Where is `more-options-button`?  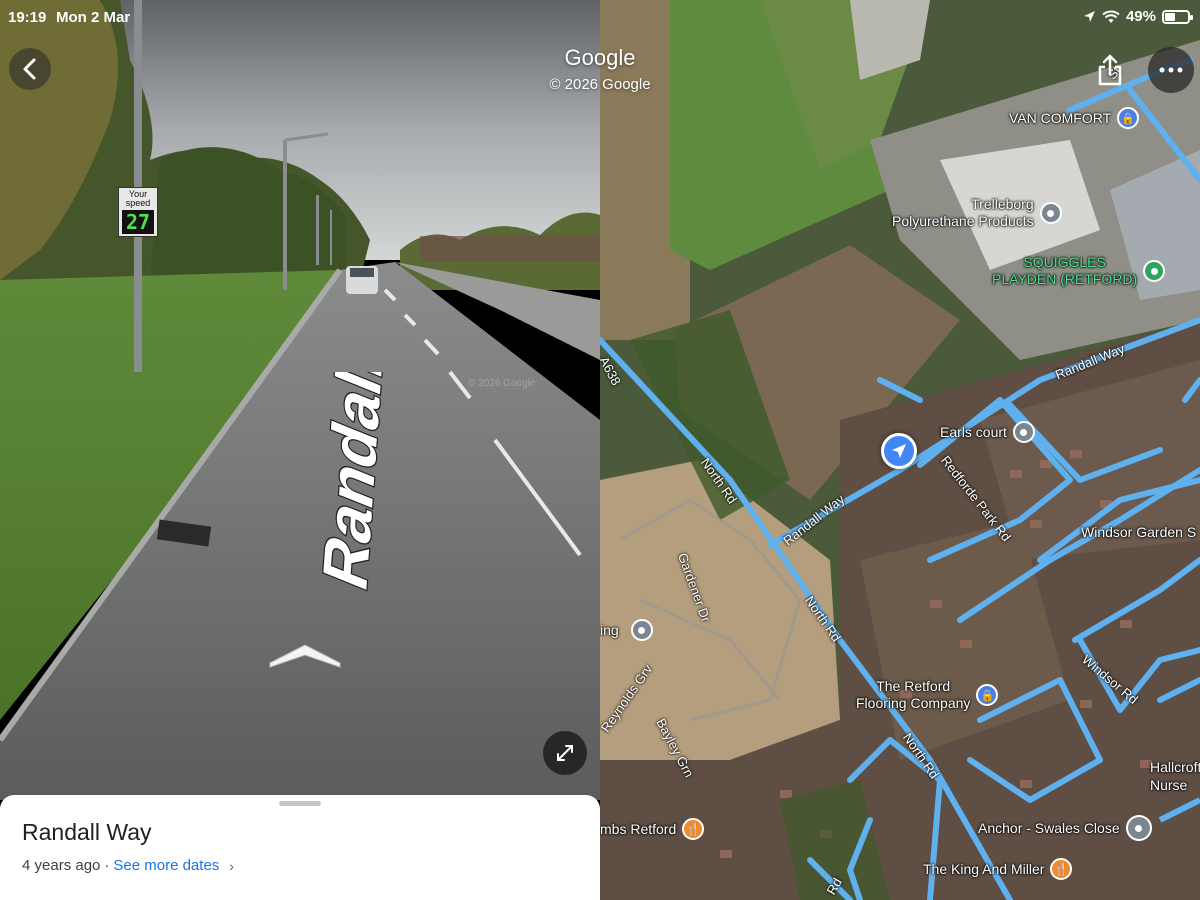 more-options-button is located at coordinates (1171, 70).